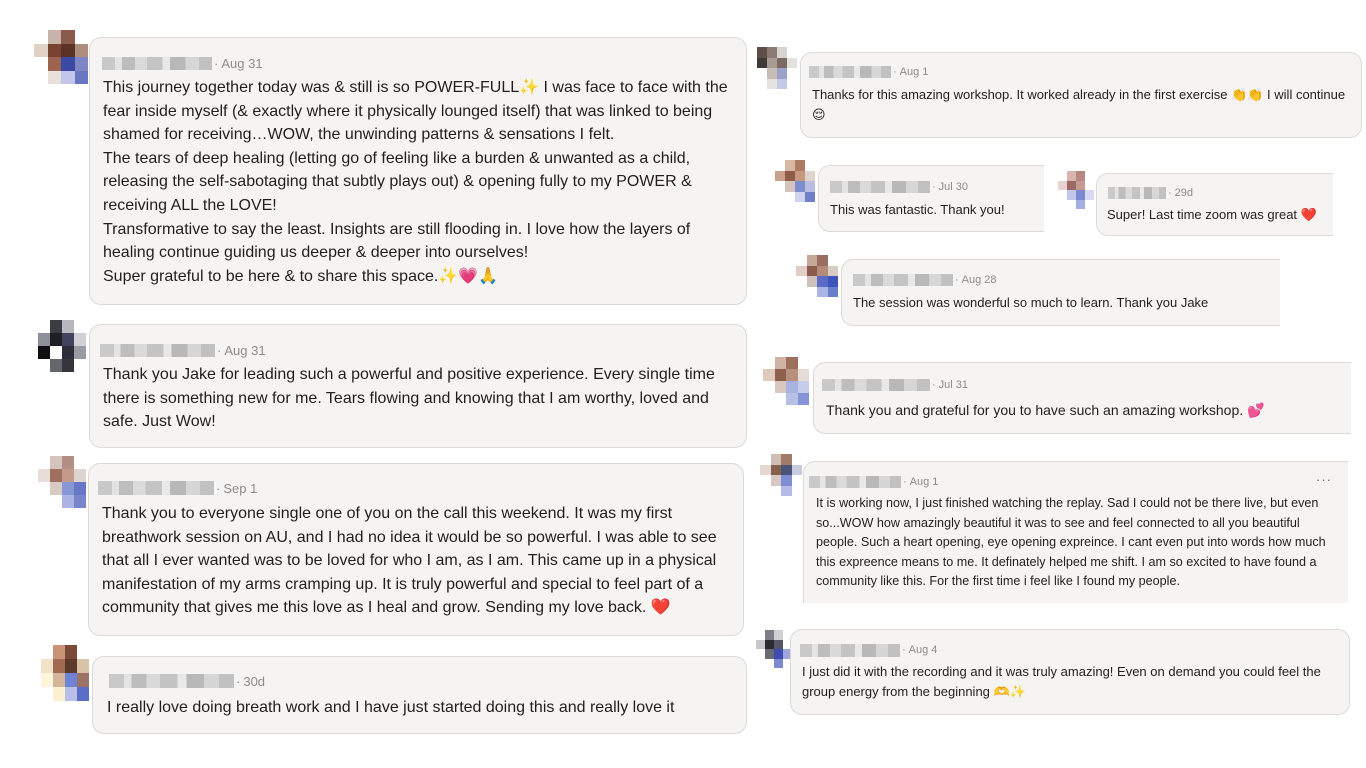 This screenshot has height=768, width=1366. I want to click on comment-meta: · Sep 1, so click(177, 488).